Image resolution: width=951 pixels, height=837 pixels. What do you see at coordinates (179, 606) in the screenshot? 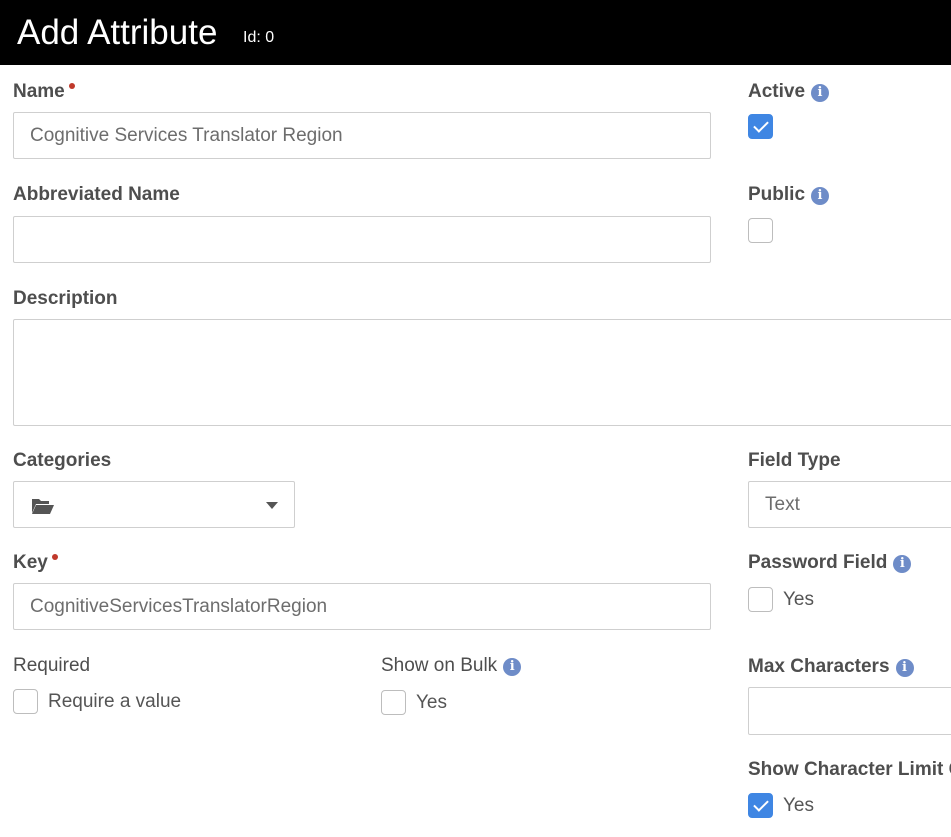
I see `key-input-value: CognitiveServicesTranslatorRegion` at bounding box center [179, 606].